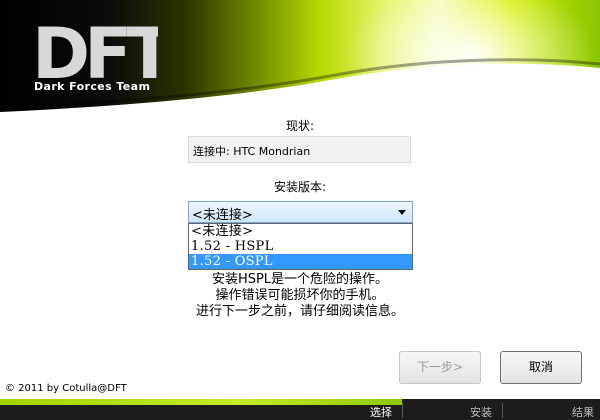 Image resolution: width=600 pixels, height=420 pixels. Describe the element at coordinates (300, 409) in the screenshot. I see `step-progress-bar: 选择 安装 结果` at that location.